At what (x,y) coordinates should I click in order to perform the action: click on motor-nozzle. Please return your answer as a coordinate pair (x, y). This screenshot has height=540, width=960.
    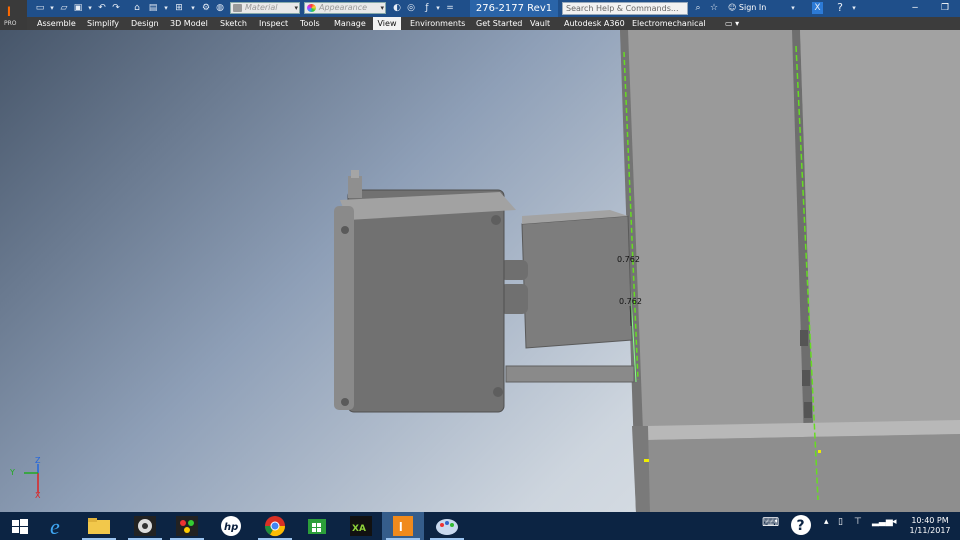
    Looking at the image, I should click on (355, 187).